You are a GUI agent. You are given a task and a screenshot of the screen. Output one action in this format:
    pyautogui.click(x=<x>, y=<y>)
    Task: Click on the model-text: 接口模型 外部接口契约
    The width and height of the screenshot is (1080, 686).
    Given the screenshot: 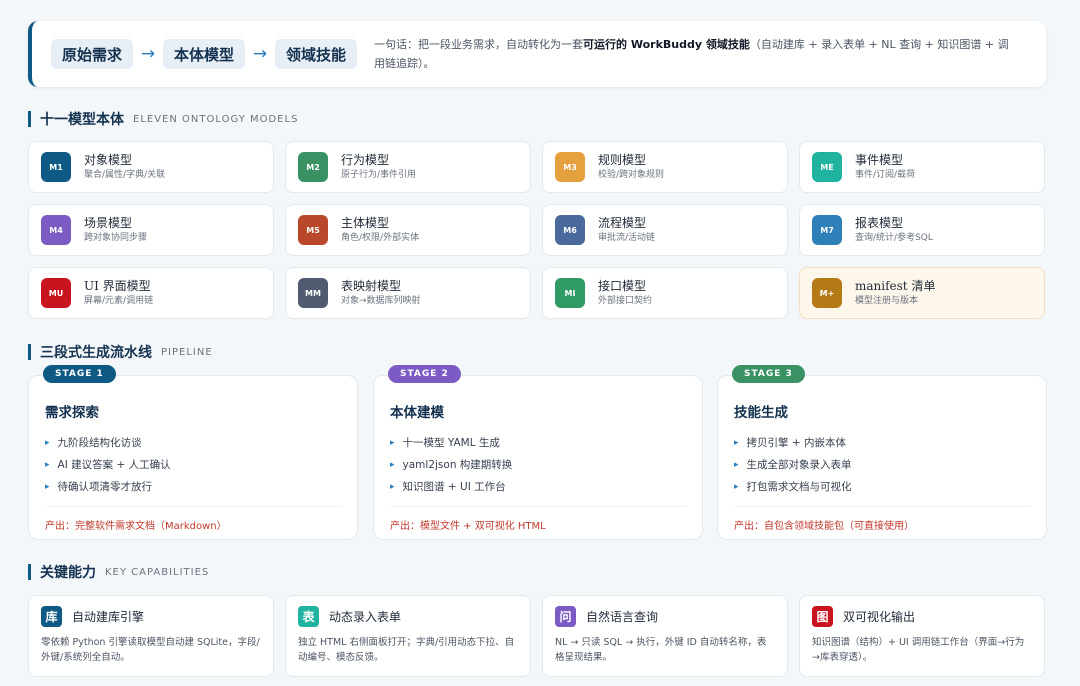 What is the action you would take?
    pyautogui.click(x=625, y=293)
    